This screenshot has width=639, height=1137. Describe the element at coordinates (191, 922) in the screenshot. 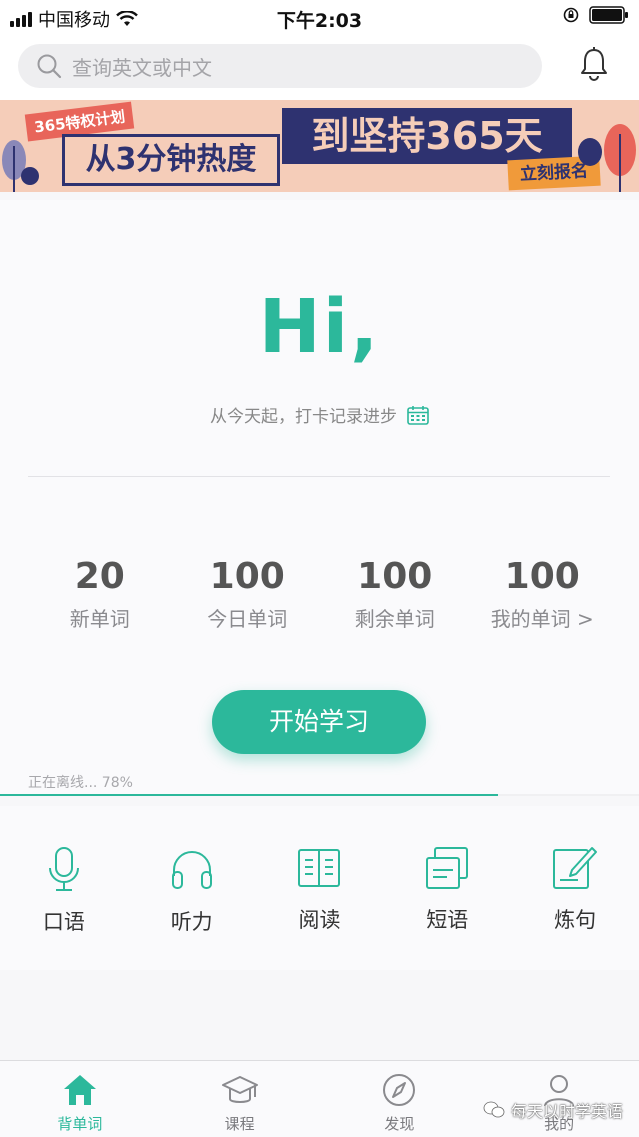

I see `tool-label: 听力` at that location.